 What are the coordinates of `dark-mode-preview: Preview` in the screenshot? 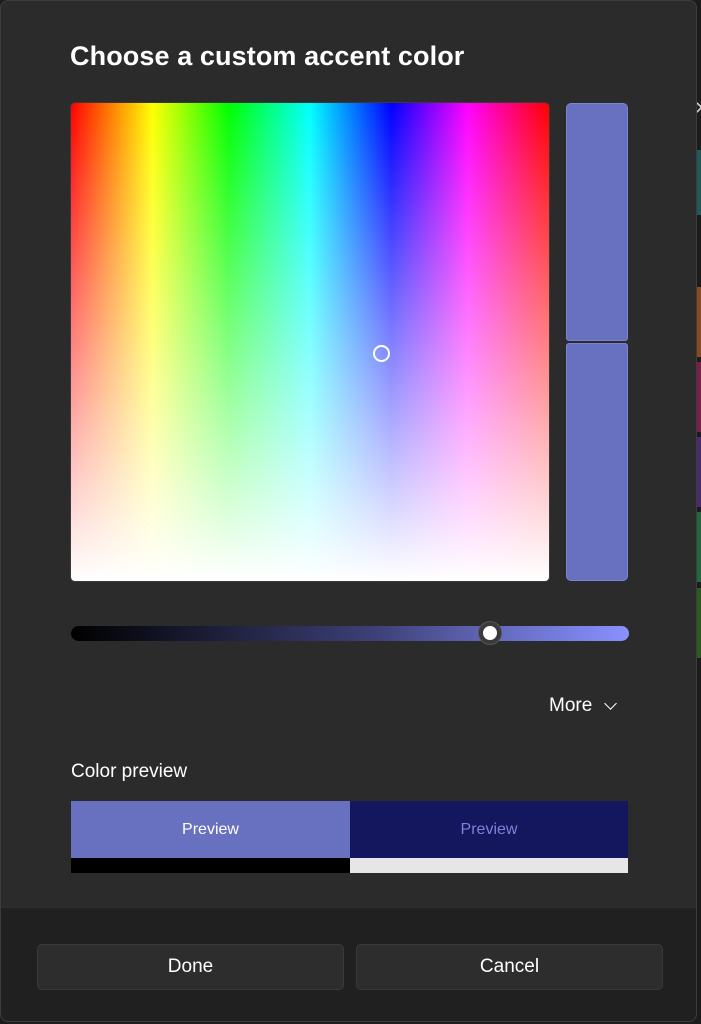 It's located at (489, 829).